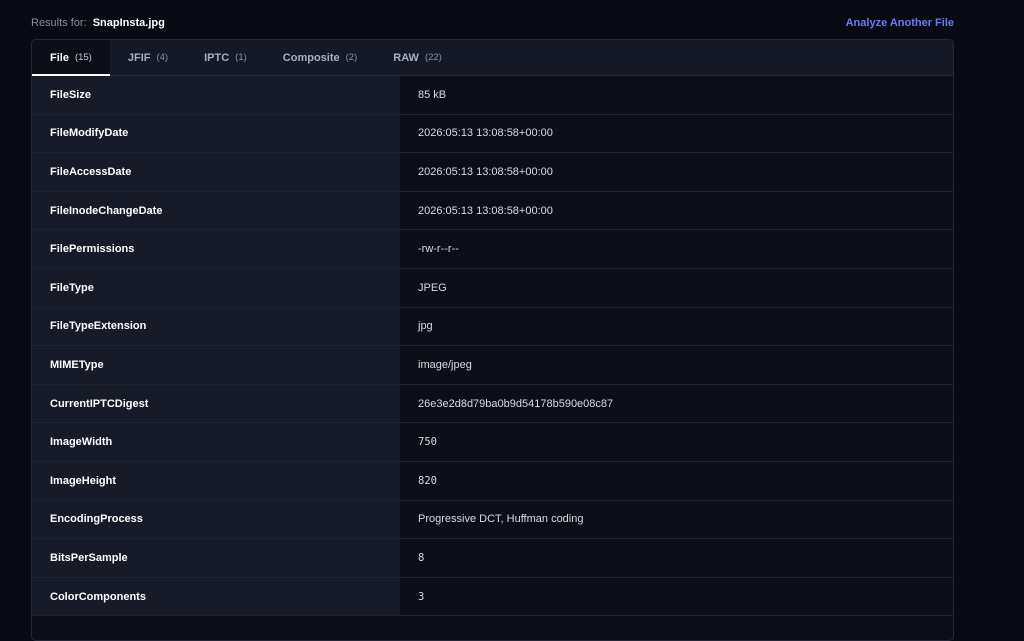 Image resolution: width=1024 pixels, height=641 pixels. What do you see at coordinates (59, 57) in the screenshot?
I see `tab-label: File` at bounding box center [59, 57].